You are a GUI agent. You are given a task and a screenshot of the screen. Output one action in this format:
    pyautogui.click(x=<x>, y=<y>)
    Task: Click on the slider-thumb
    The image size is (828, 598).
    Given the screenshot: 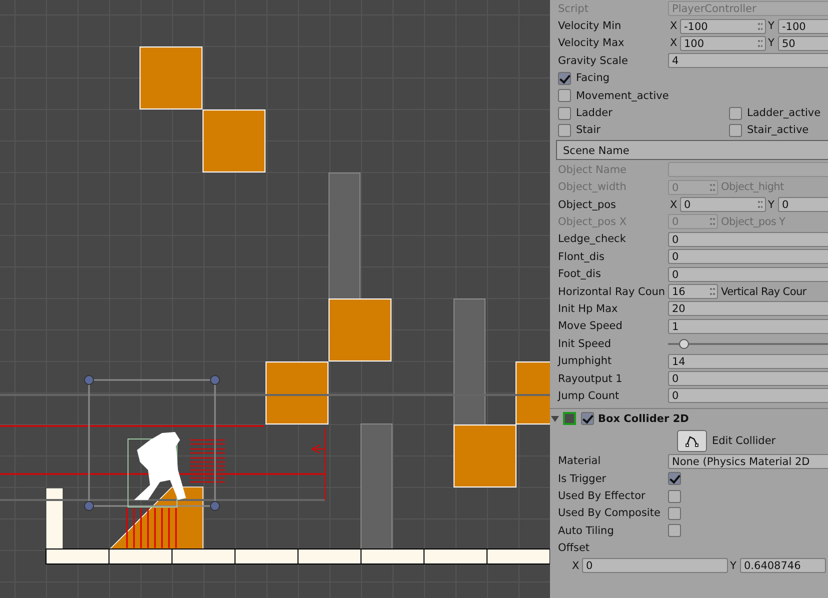 What is the action you would take?
    pyautogui.click(x=683, y=343)
    